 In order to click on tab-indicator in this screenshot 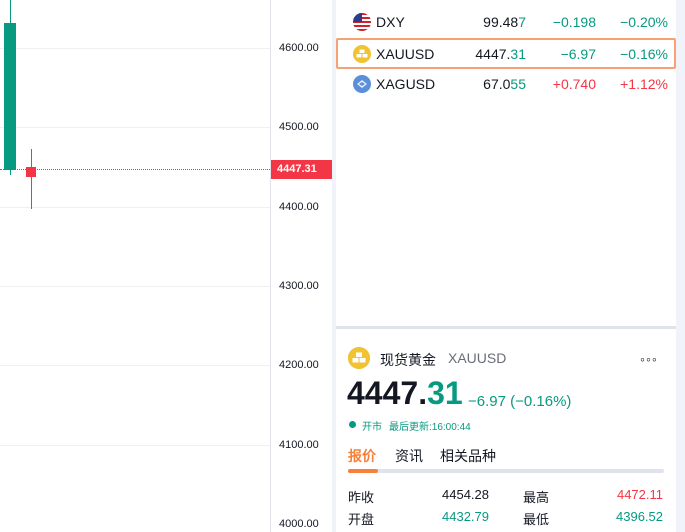, I will do `click(363, 471)`.